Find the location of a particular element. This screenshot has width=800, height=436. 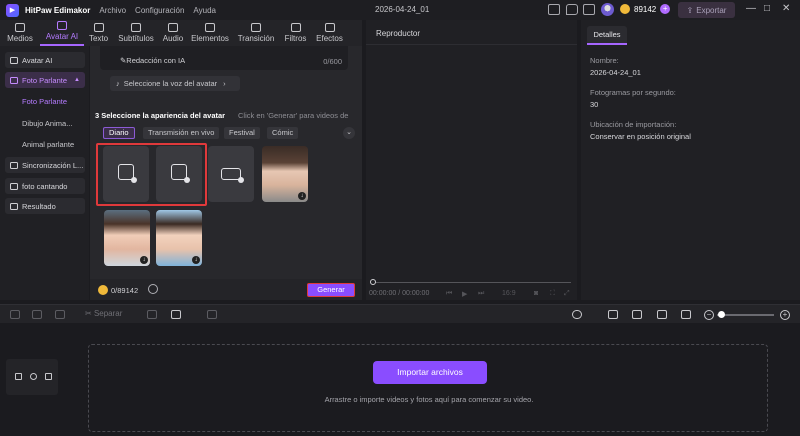

next-frame-icon: ⏭ is located at coordinates (481, 294).